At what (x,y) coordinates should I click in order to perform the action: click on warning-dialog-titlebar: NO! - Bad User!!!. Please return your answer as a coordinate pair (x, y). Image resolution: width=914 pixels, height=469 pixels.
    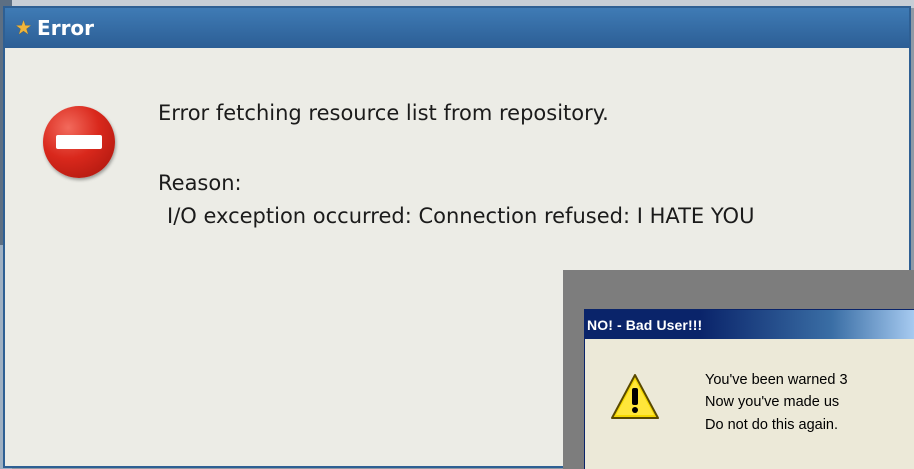
    Looking at the image, I should click on (749, 324).